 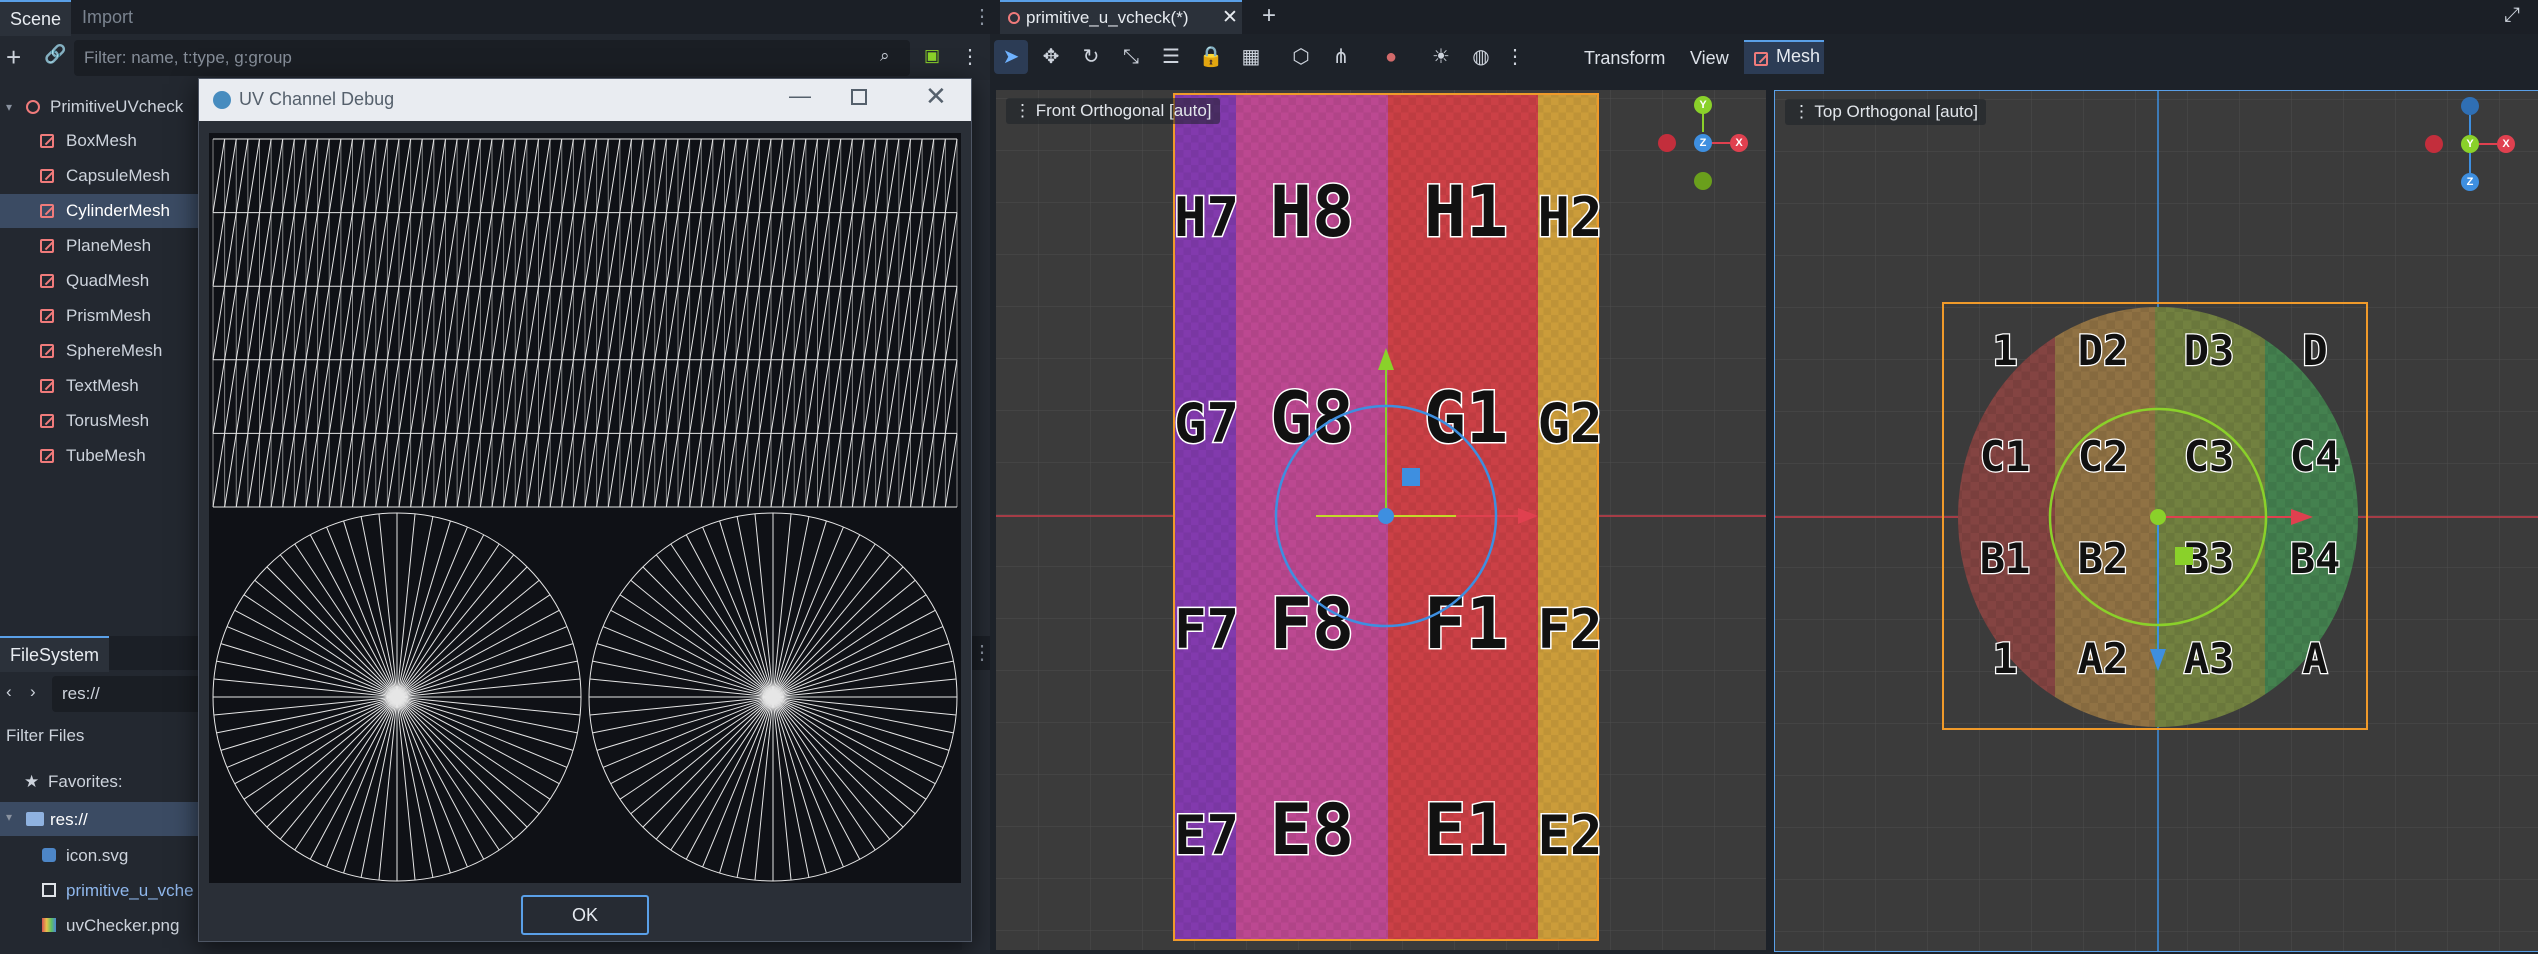 I want to click on sun-preview-icon: ☀, so click(x=1441, y=57).